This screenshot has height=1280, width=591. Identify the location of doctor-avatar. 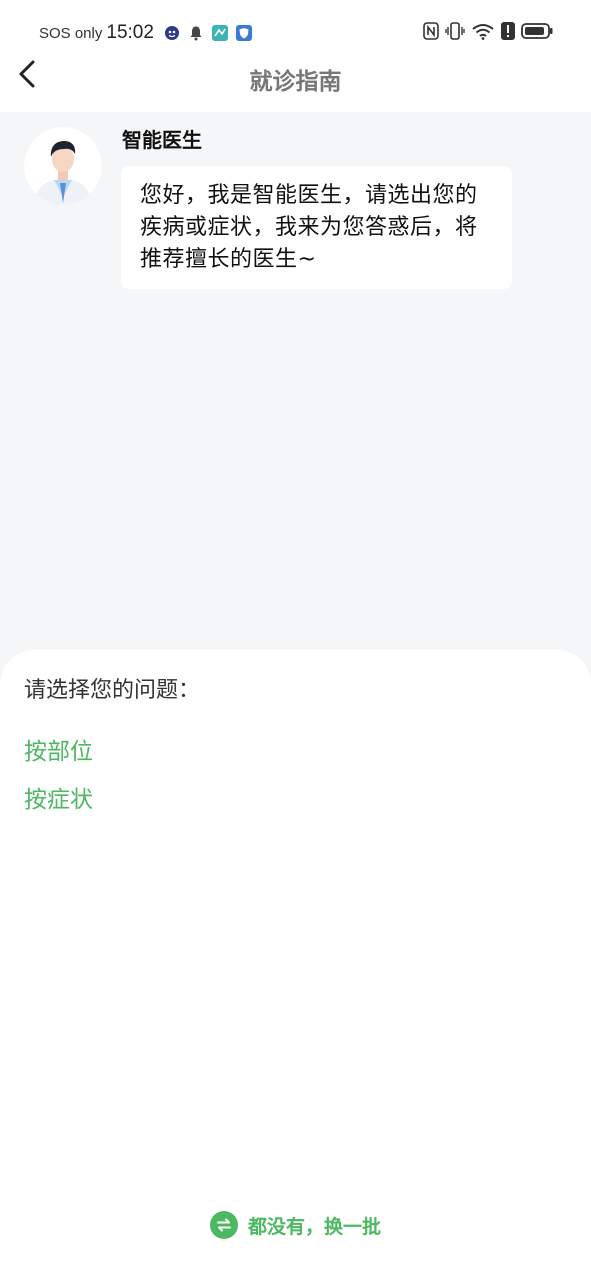
(63, 166).